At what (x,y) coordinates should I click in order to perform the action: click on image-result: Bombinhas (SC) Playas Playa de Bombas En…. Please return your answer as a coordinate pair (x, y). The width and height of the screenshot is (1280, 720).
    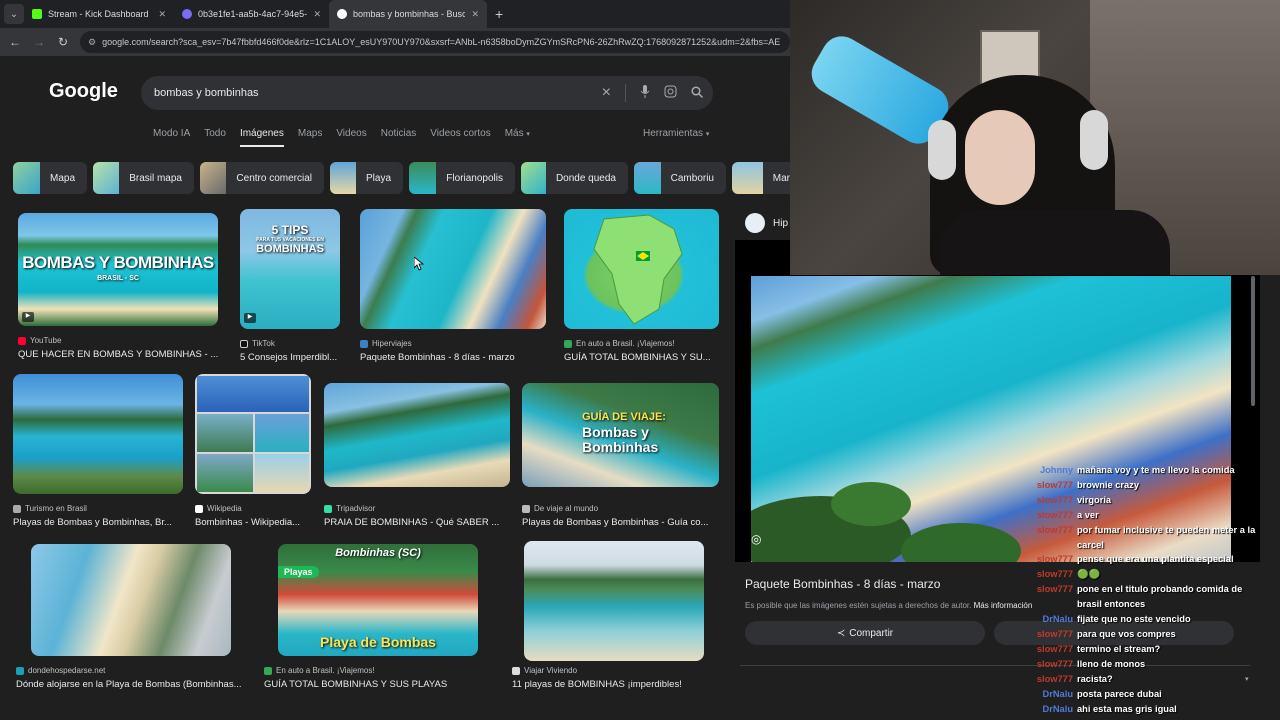
    Looking at the image, I should click on (379, 619).